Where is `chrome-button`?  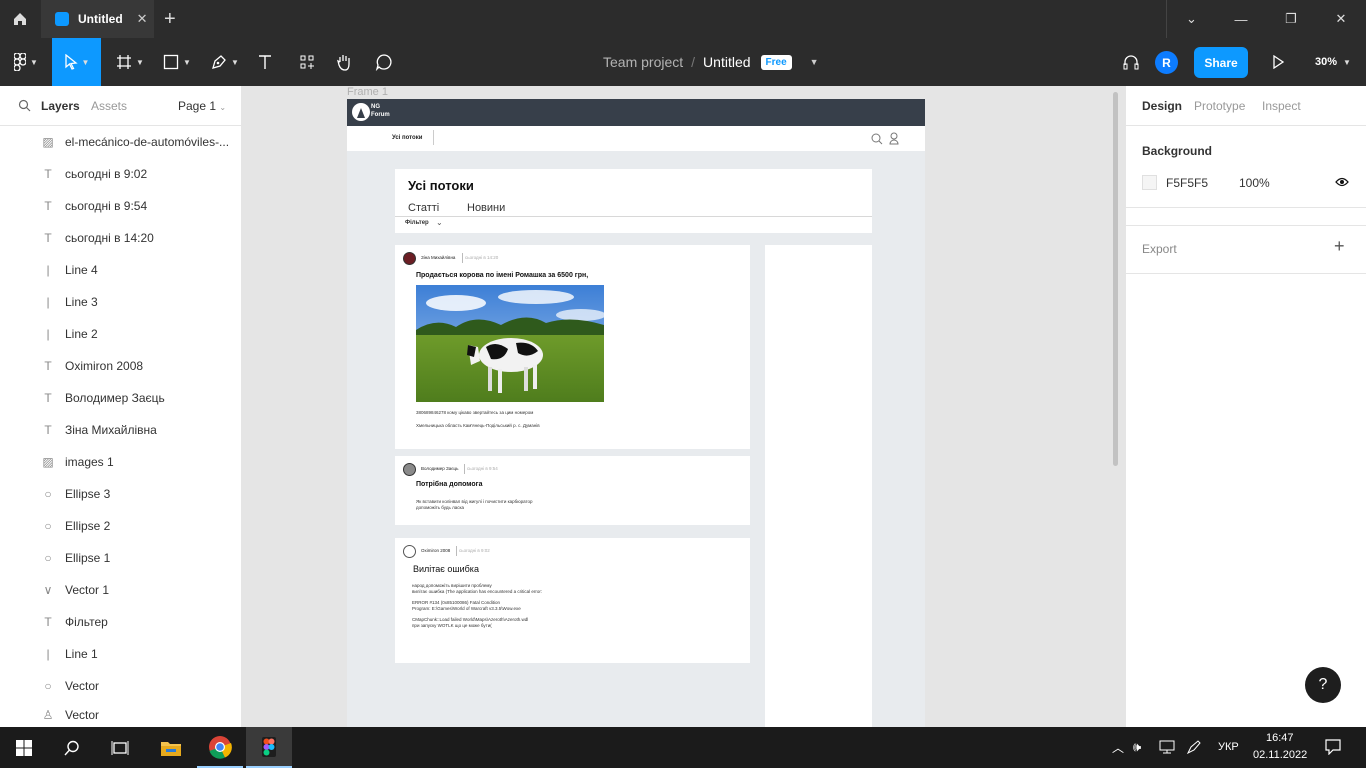 chrome-button is located at coordinates (220, 747).